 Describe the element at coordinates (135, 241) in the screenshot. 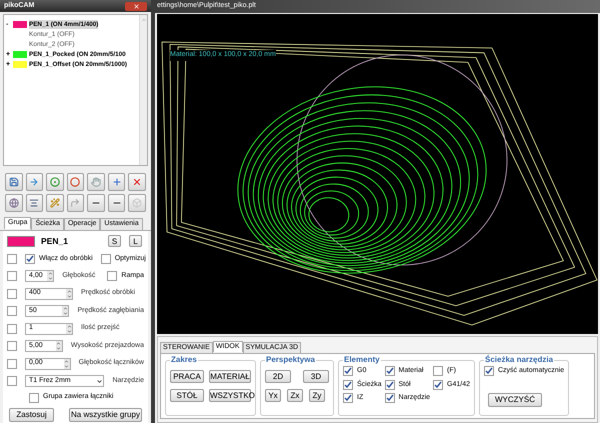

I see `button: L` at that location.